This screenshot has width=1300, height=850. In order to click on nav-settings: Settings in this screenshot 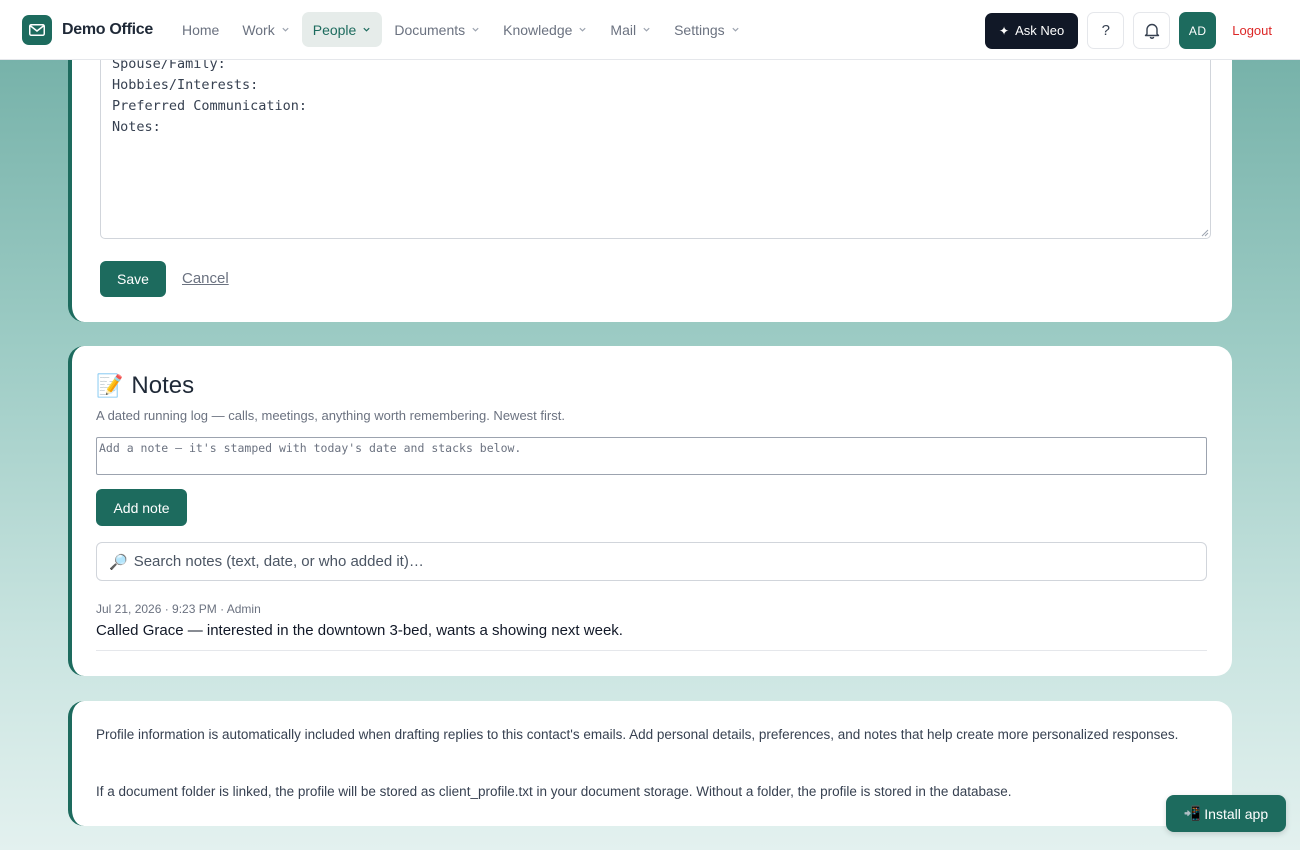, I will do `click(707, 29)`.